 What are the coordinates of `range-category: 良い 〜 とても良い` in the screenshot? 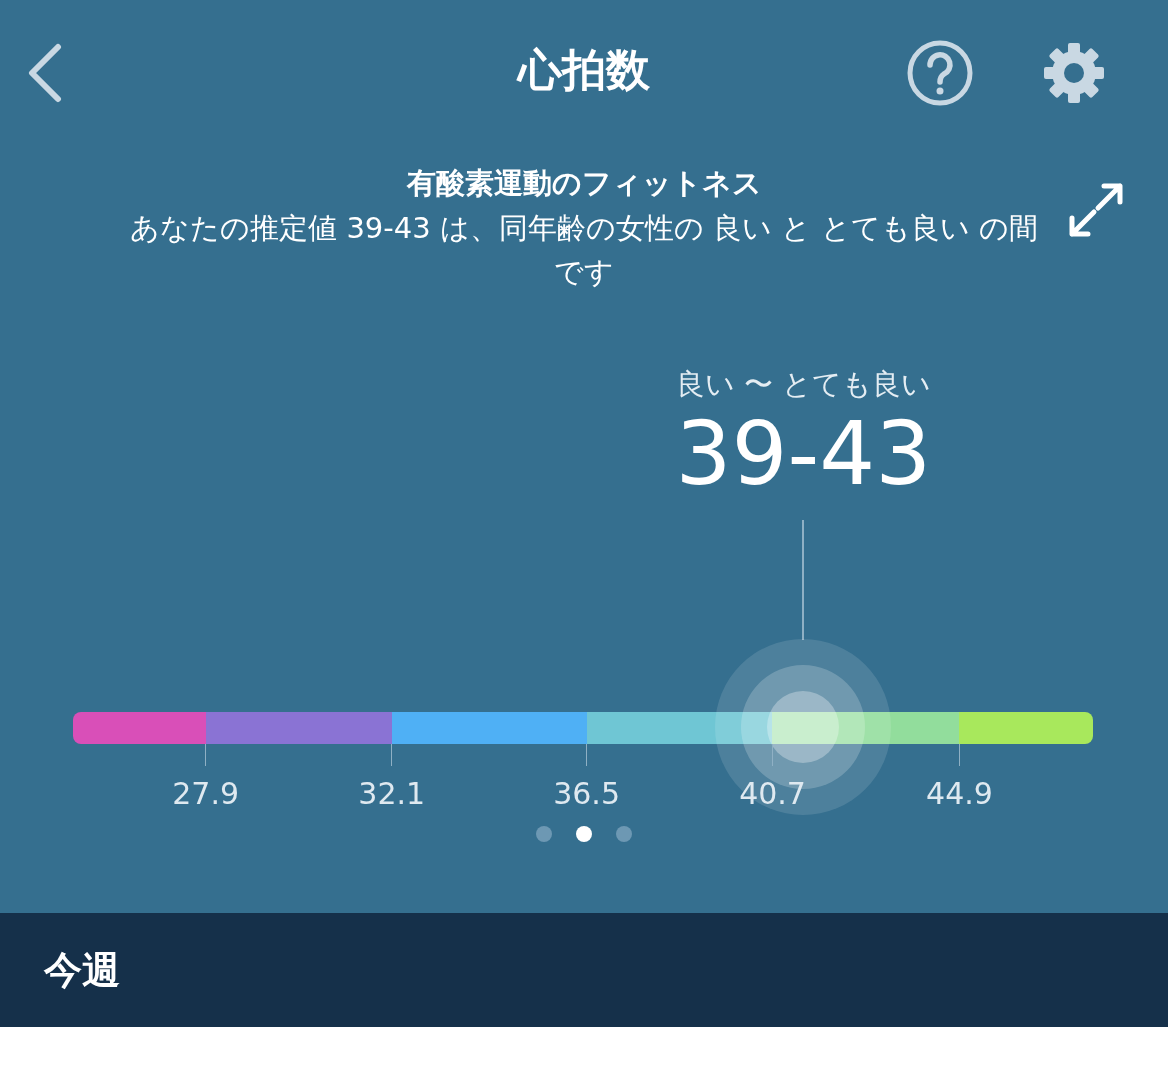 It's located at (803, 384).